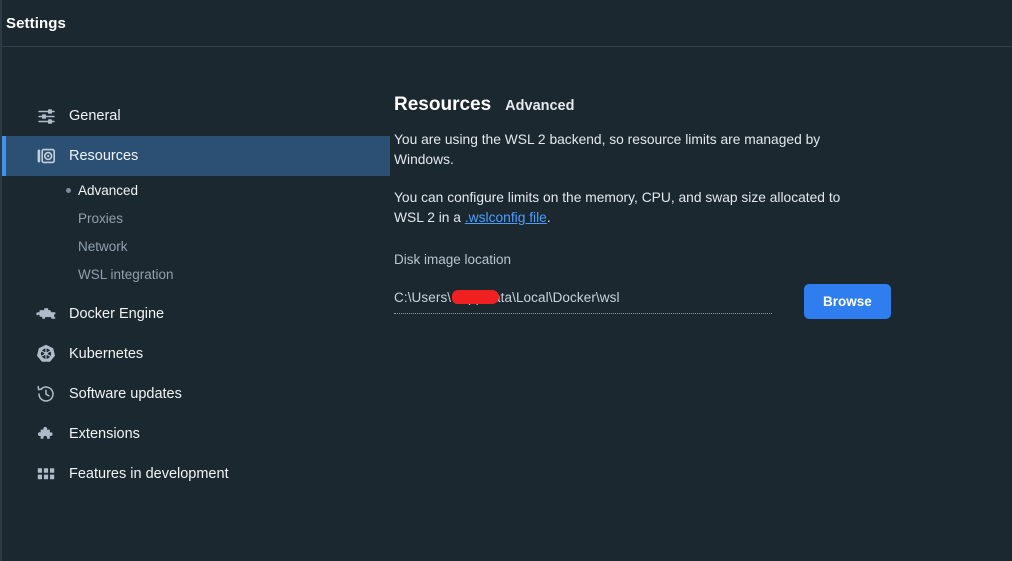 This screenshot has width=1012, height=561. I want to click on sidebar-item-label: Features in development, so click(149, 474).